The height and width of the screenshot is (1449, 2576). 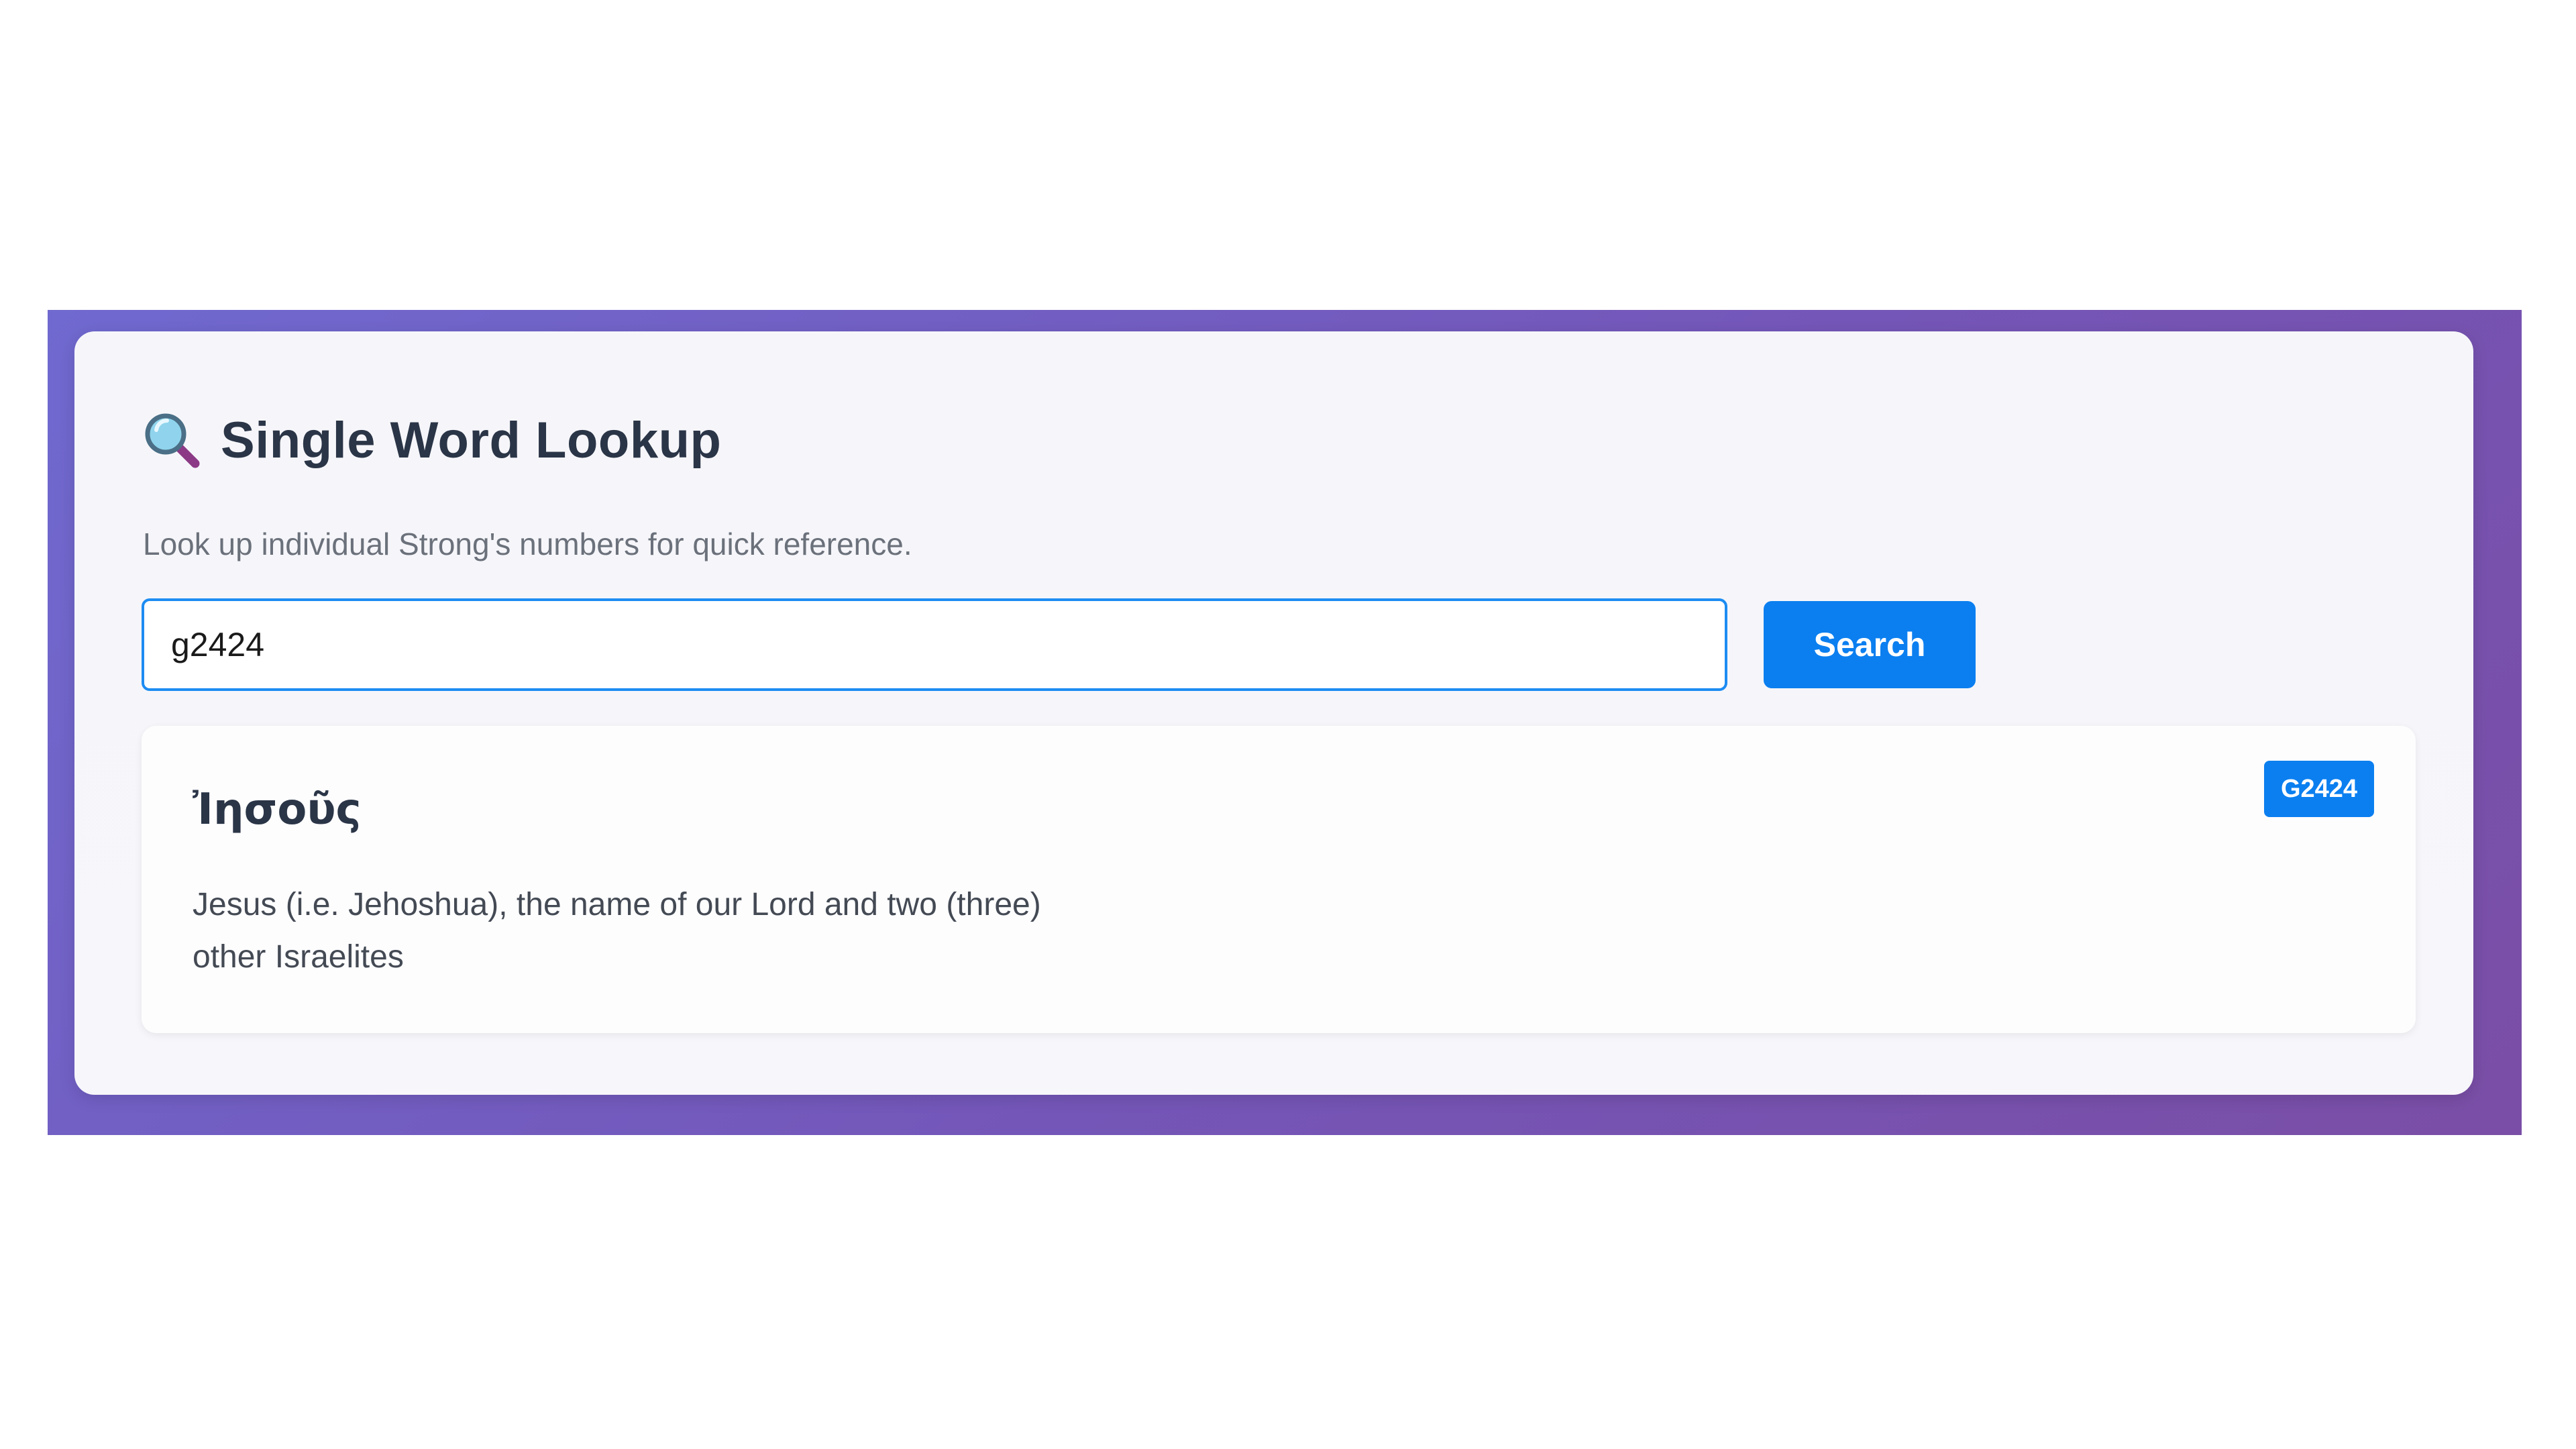 I want to click on panel-header: Single Word Lookup, so click(x=431, y=440).